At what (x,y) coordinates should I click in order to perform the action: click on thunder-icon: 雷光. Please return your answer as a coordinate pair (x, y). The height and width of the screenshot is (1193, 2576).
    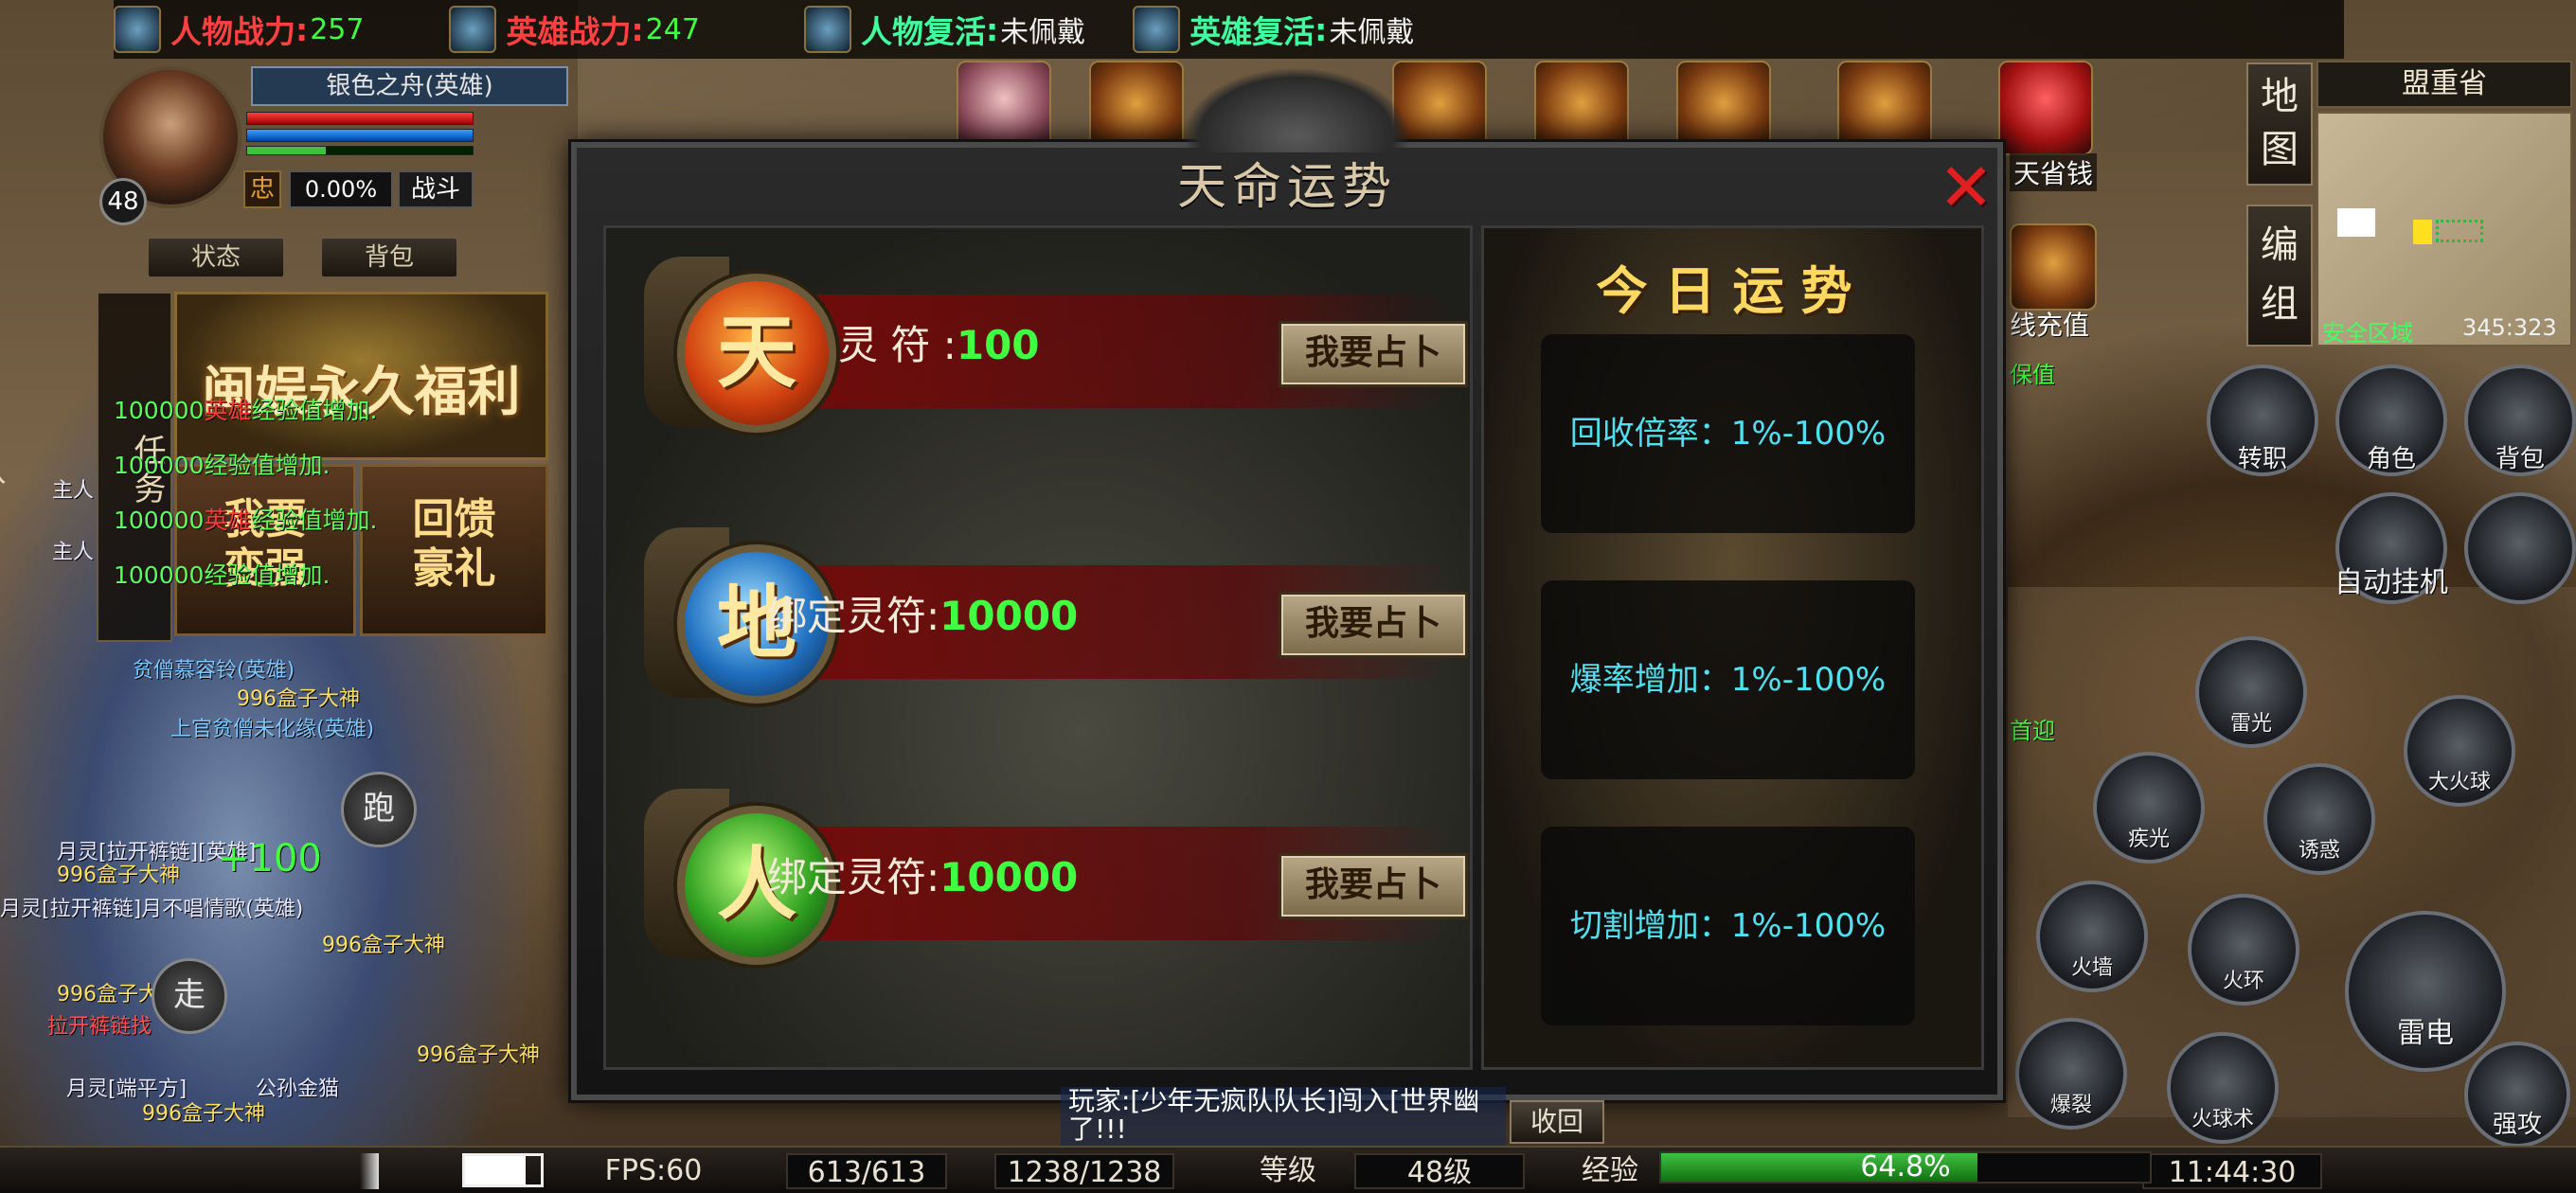
    Looking at the image, I should click on (2251, 692).